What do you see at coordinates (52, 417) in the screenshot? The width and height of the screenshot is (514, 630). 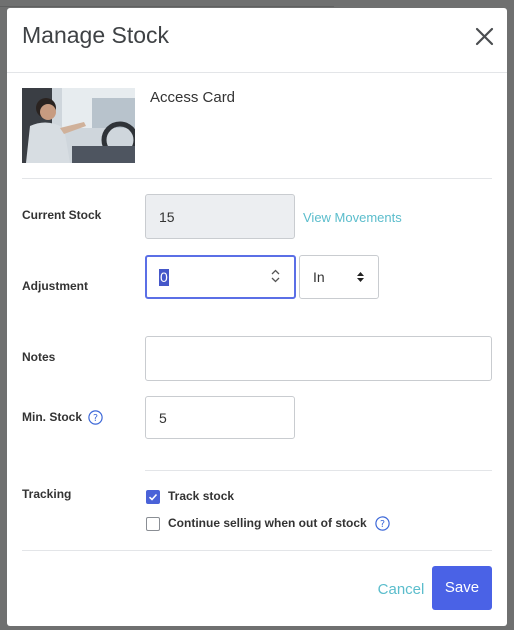 I see `min-stock-label: Min. Stock` at bounding box center [52, 417].